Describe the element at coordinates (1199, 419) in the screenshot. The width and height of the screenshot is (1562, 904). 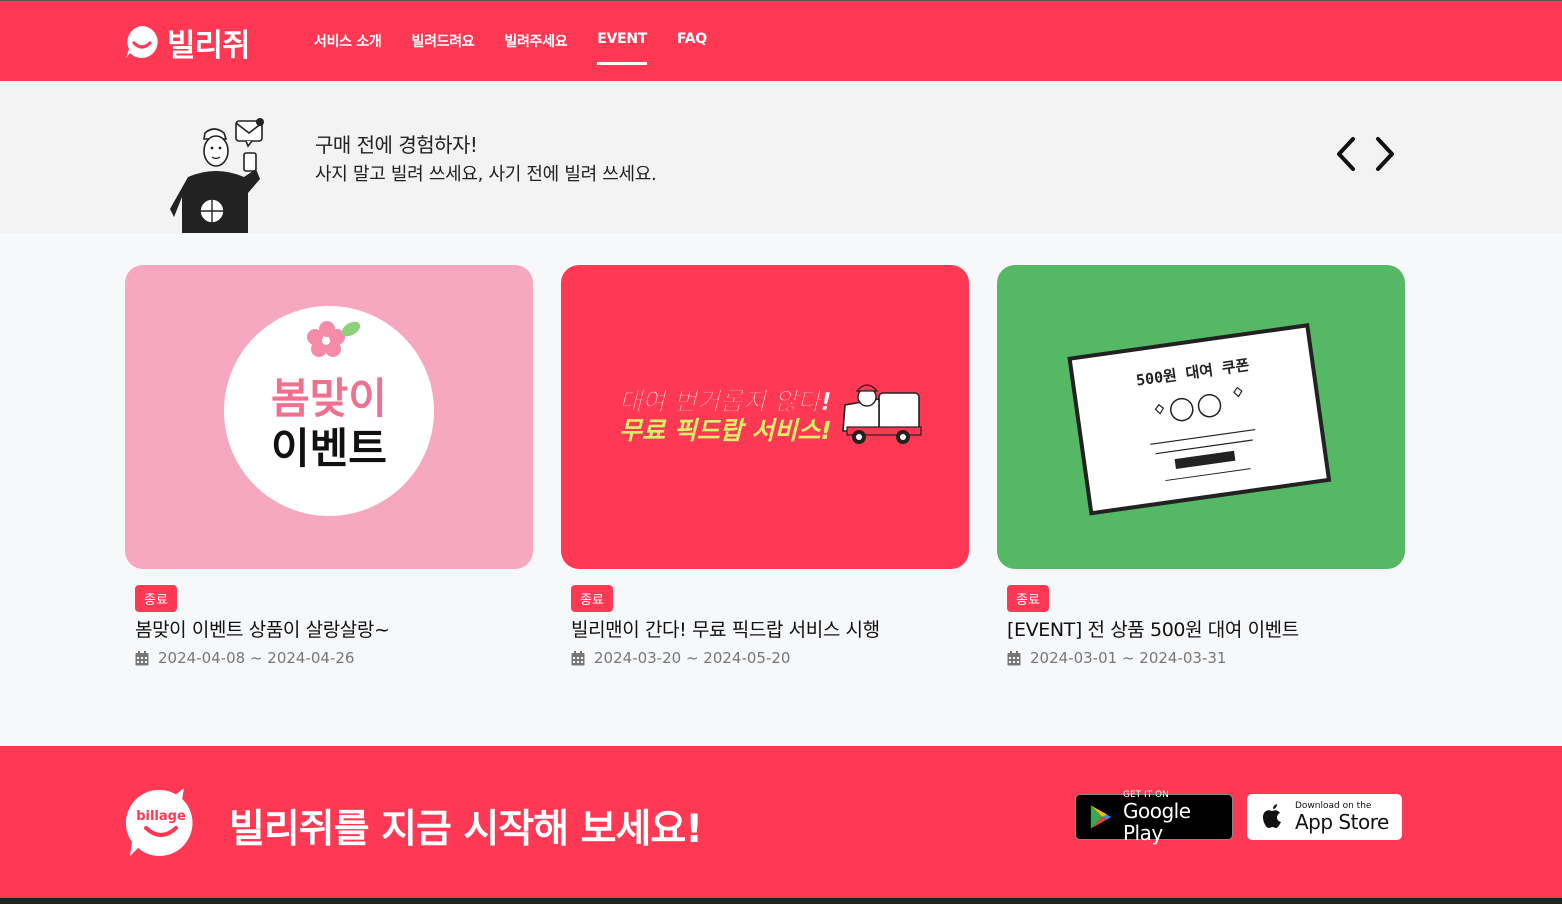
I see `coupon-event-artwork: 500원 대여 쿠폰` at that location.